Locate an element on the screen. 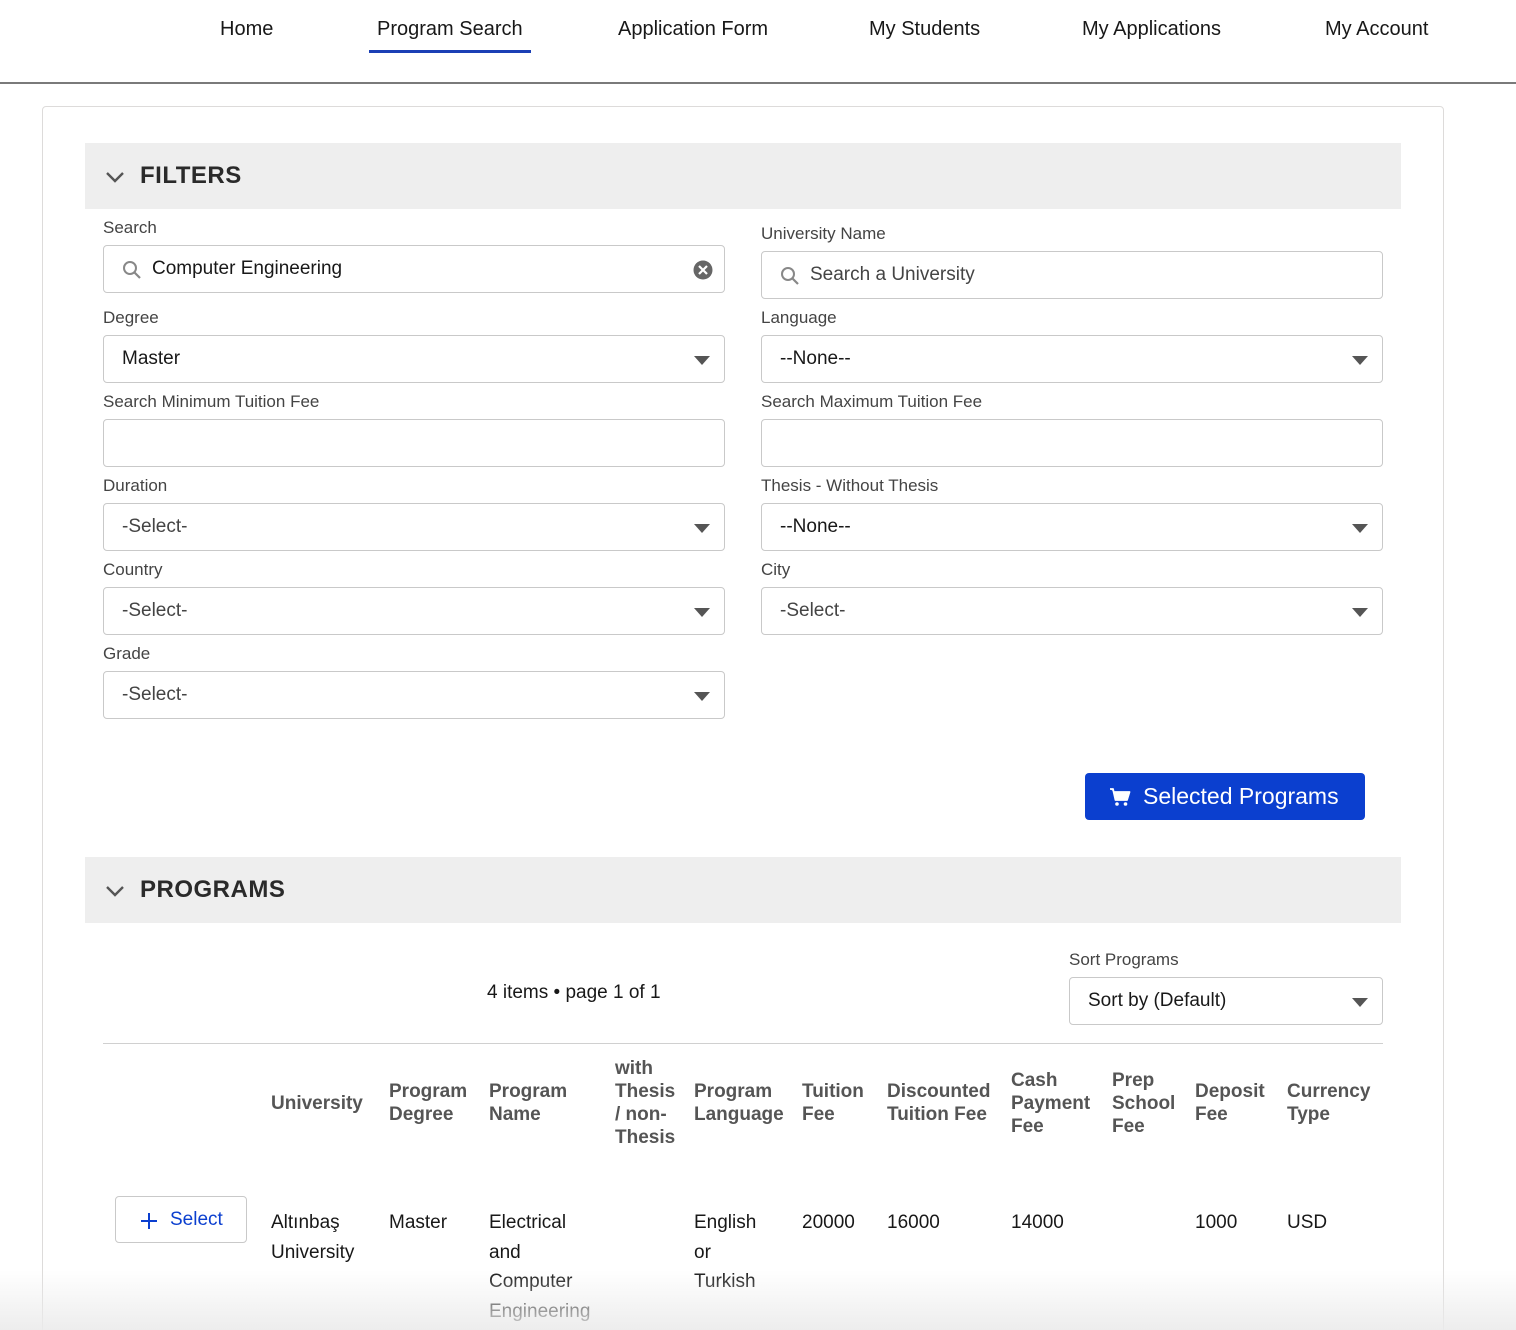  cell-currency-type: USD is located at coordinates (1307, 1222).